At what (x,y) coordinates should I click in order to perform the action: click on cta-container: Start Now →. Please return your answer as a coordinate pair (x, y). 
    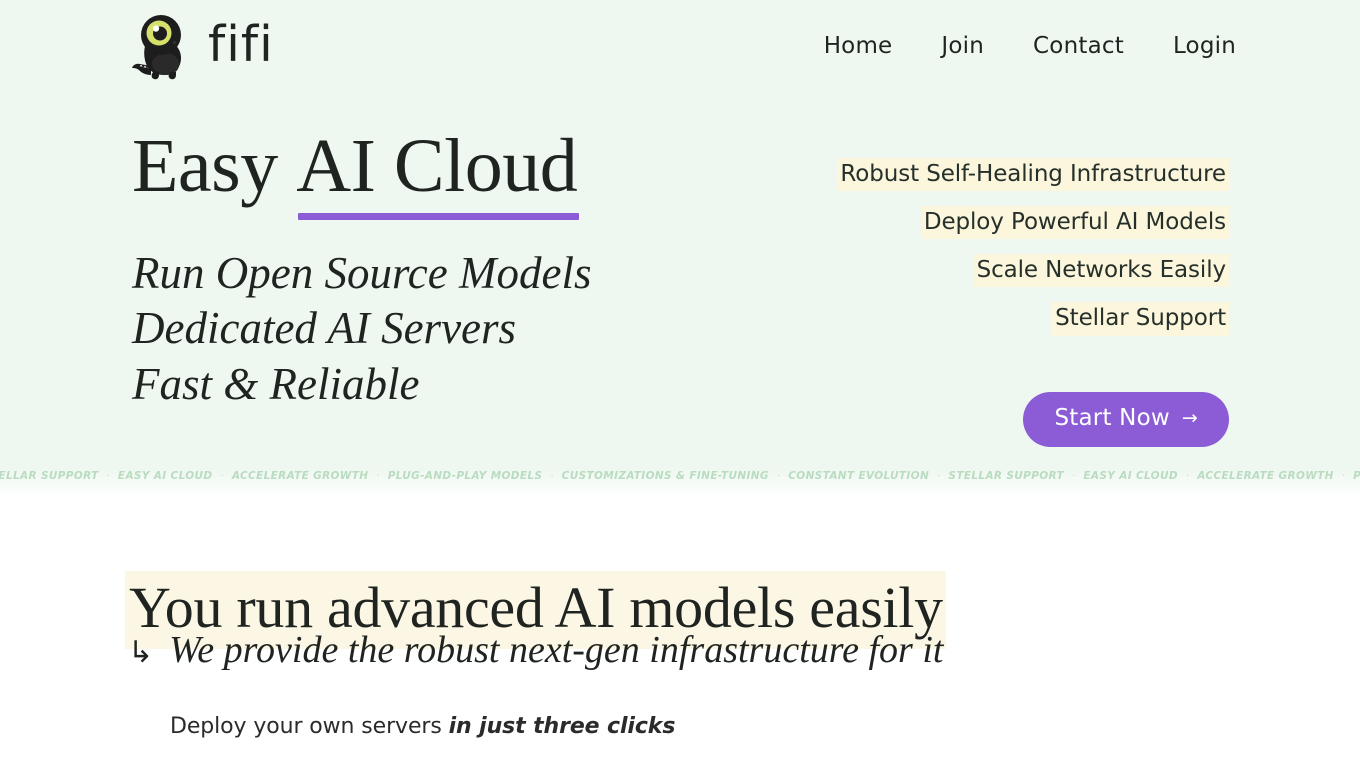
    Looking at the image, I should click on (1126, 419).